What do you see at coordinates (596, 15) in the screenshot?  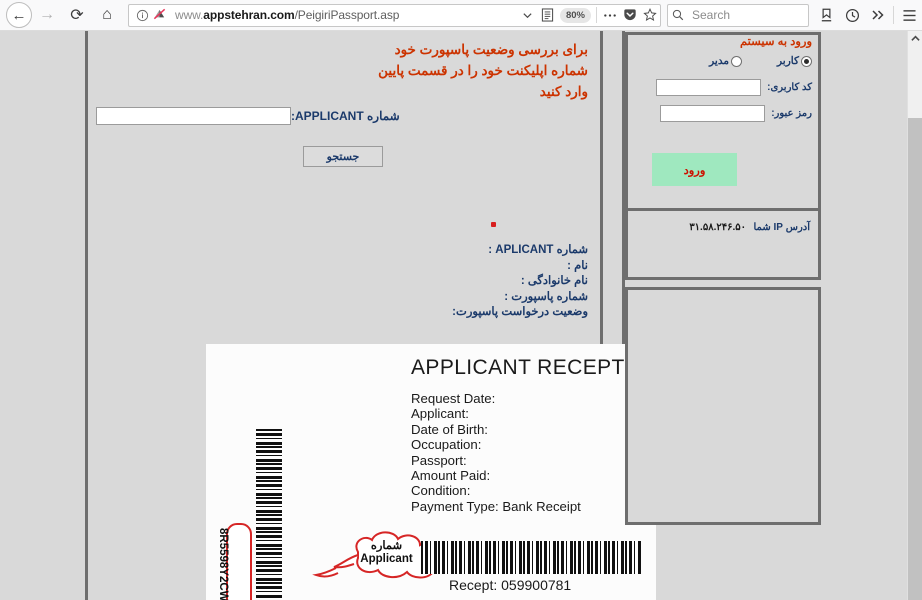 I see `urlbar-divider` at bounding box center [596, 15].